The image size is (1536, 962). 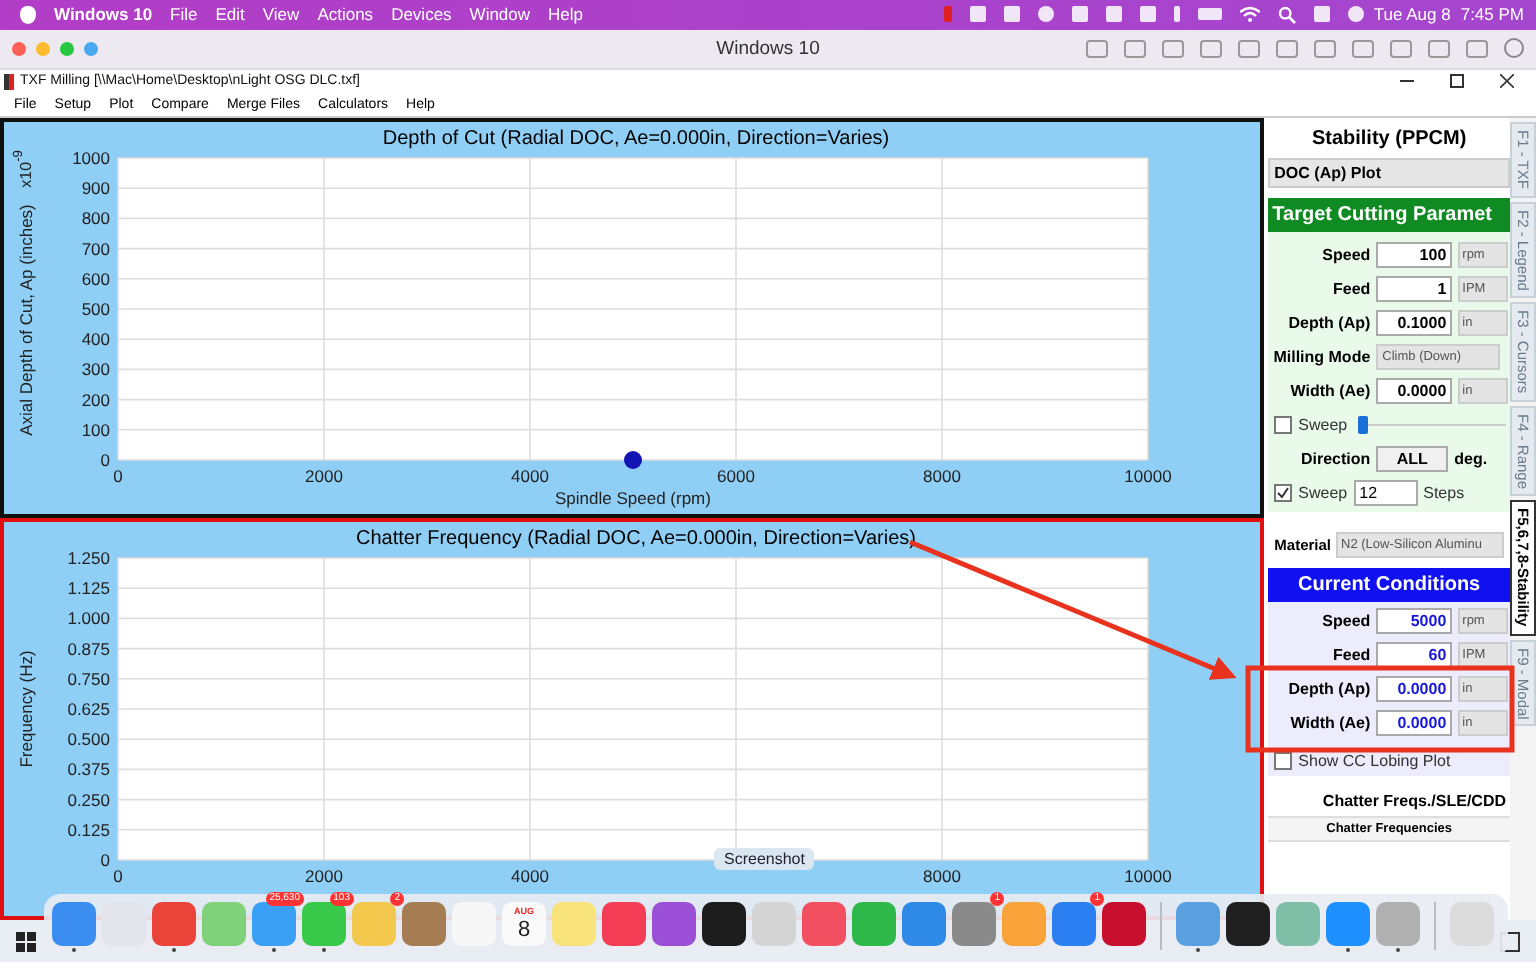 What do you see at coordinates (1412, 458) in the screenshot?
I see `direction-button: ALL` at bounding box center [1412, 458].